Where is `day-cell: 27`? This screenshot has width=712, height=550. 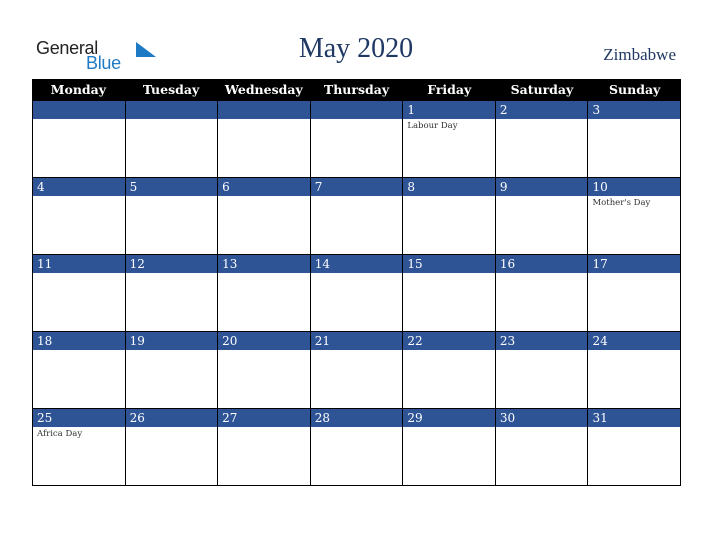
day-cell: 27 is located at coordinates (264, 447).